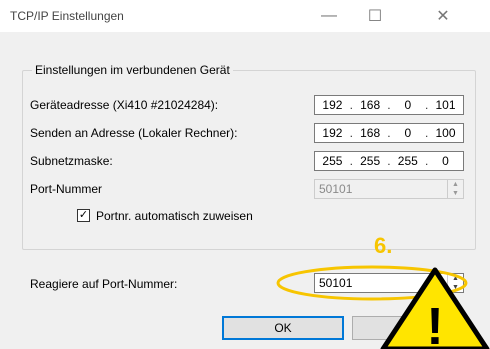 This screenshot has width=490, height=349. I want to click on ok-label: OK, so click(283, 328).